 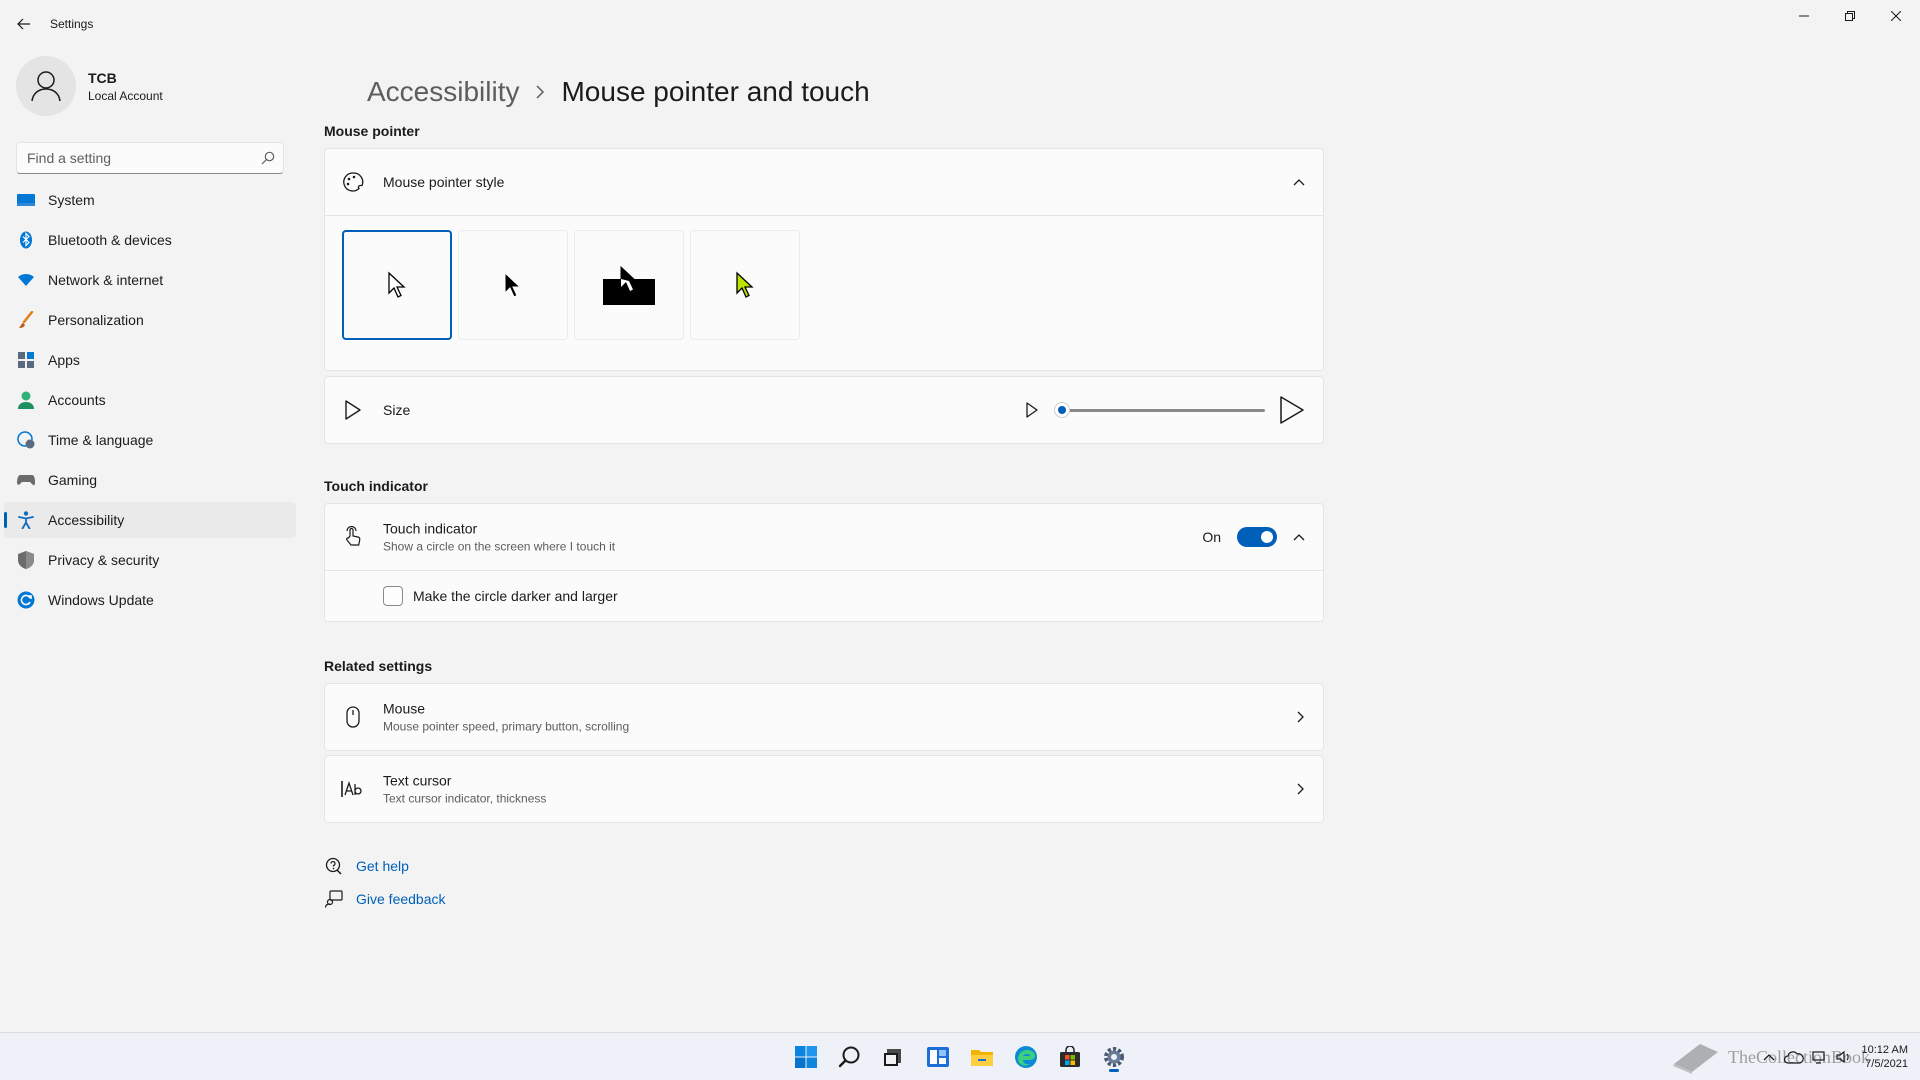 I want to click on accounts-icon, so click(x=26, y=400).